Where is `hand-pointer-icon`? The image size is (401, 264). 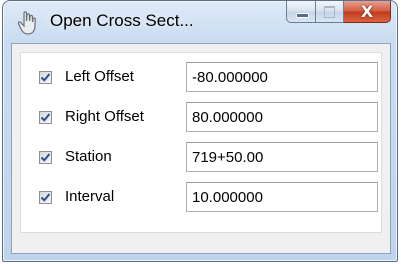 hand-pointer-icon is located at coordinates (28, 23).